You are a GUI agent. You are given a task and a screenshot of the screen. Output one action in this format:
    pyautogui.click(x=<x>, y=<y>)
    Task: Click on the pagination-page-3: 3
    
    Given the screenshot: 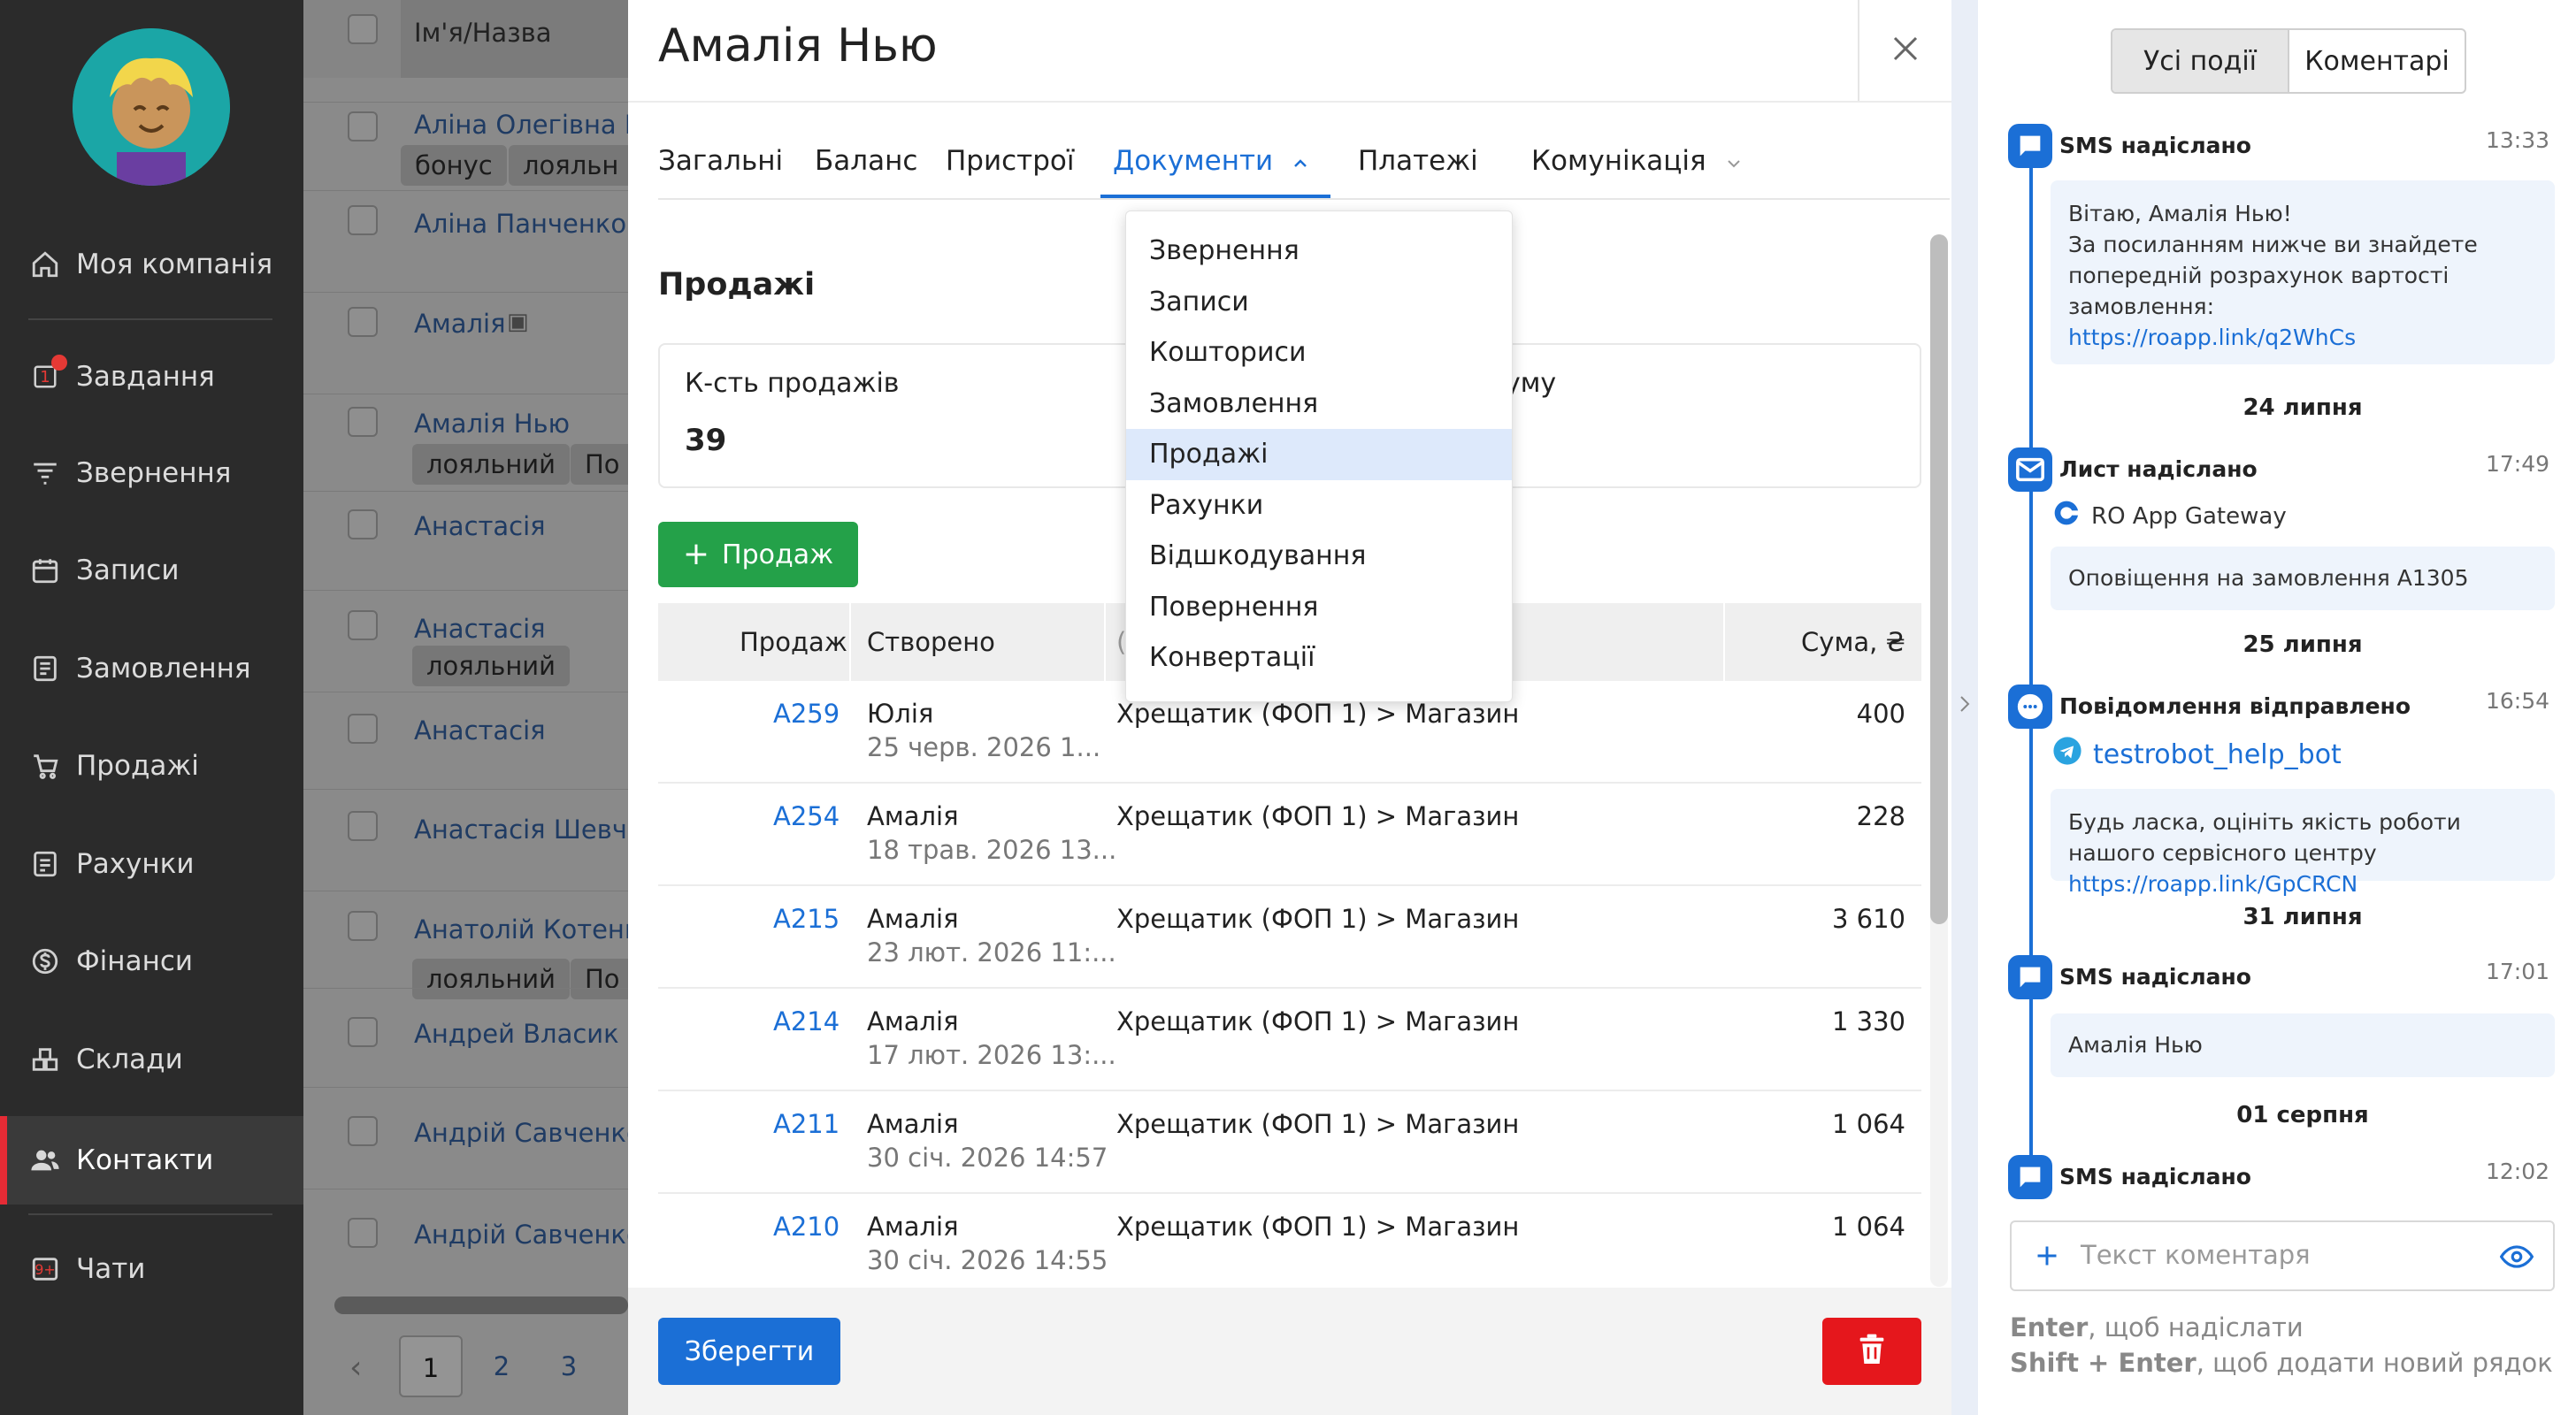 What is the action you would take?
    pyautogui.click(x=568, y=1366)
    